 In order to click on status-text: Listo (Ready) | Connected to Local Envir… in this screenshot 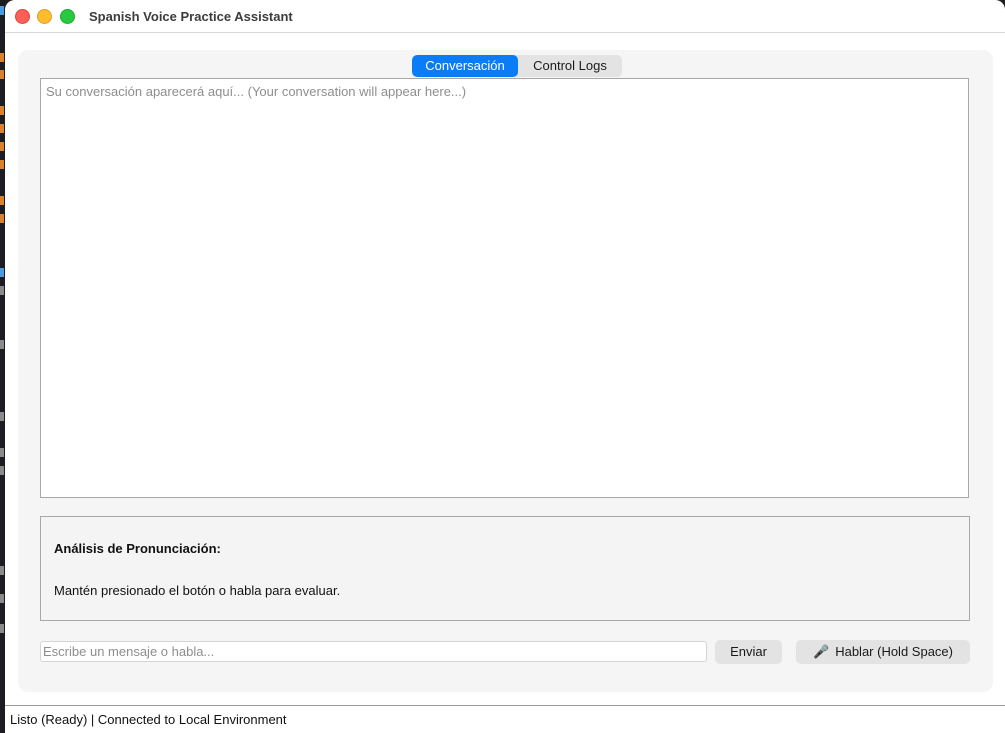, I will do `click(148, 719)`.